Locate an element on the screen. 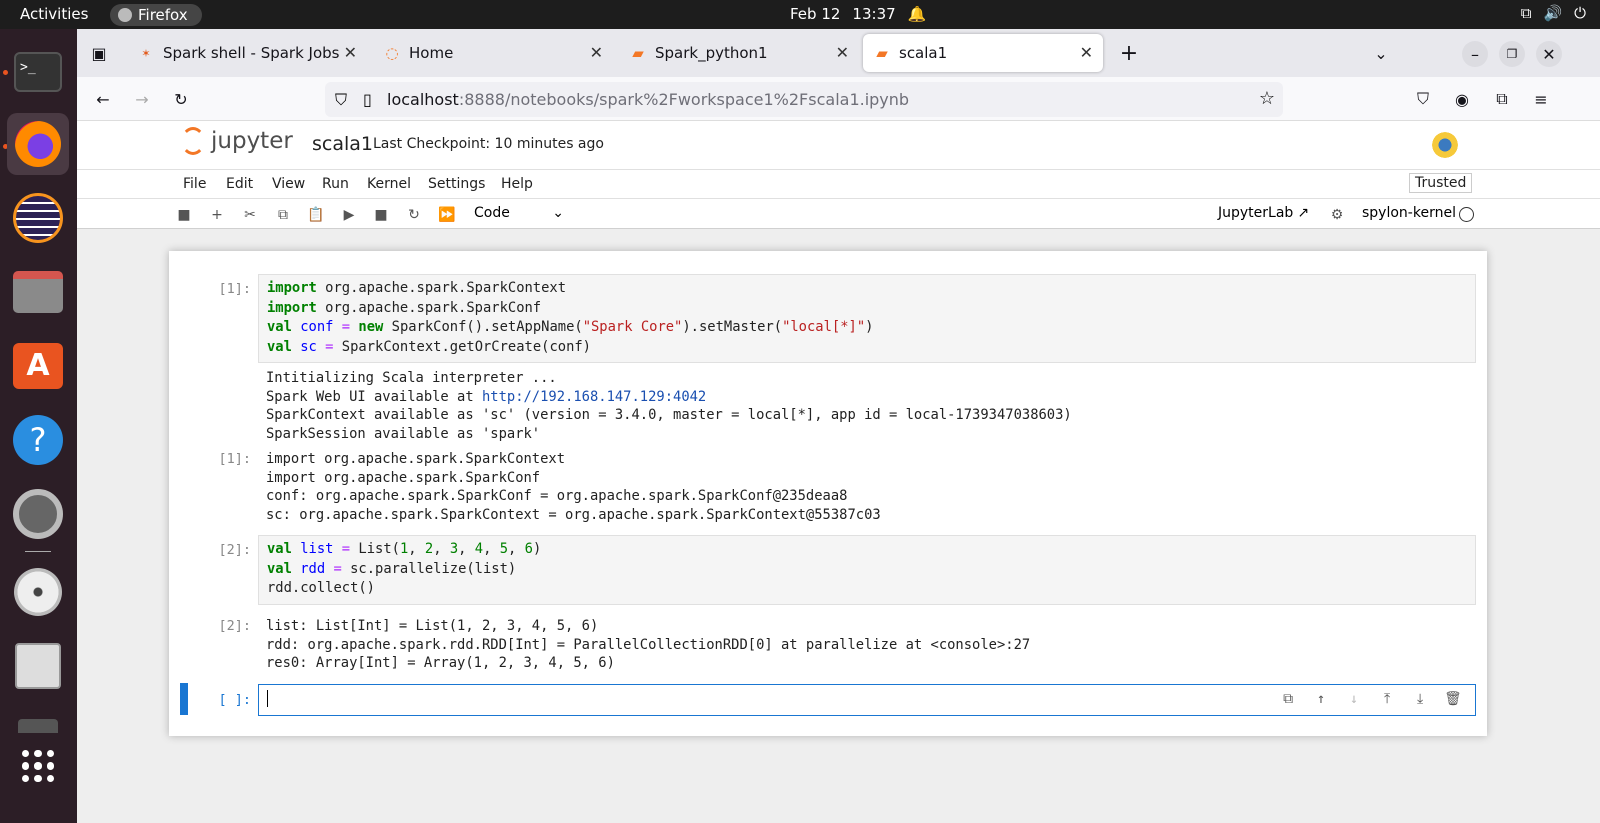 The height and width of the screenshot is (823, 1600). run-icon: ▶ is located at coordinates (349, 215).